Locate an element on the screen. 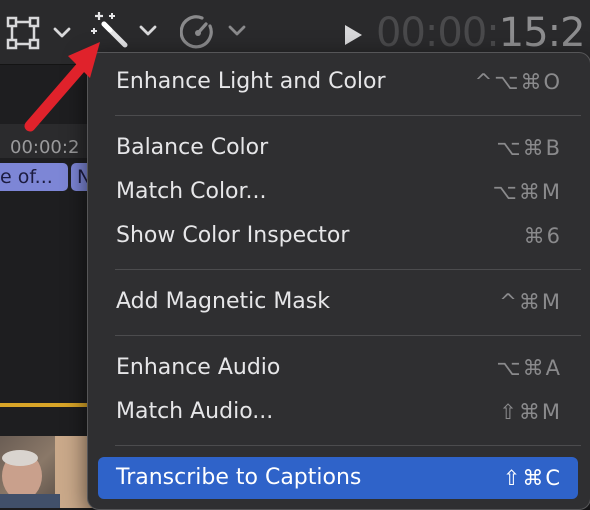  speedometer-icon is located at coordinates (196, 32).